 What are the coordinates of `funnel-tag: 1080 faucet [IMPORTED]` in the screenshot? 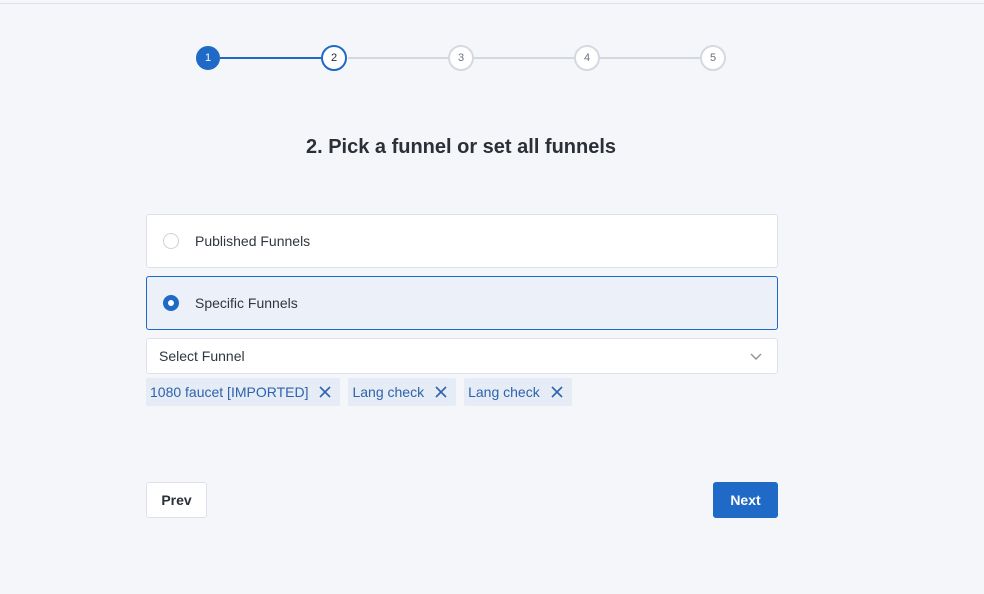 It's located at (243, 392).